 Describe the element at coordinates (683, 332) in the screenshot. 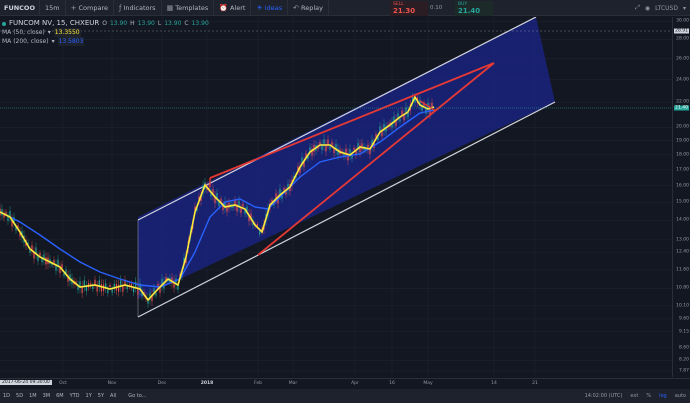

I see `price-label: 9.15` at that location.